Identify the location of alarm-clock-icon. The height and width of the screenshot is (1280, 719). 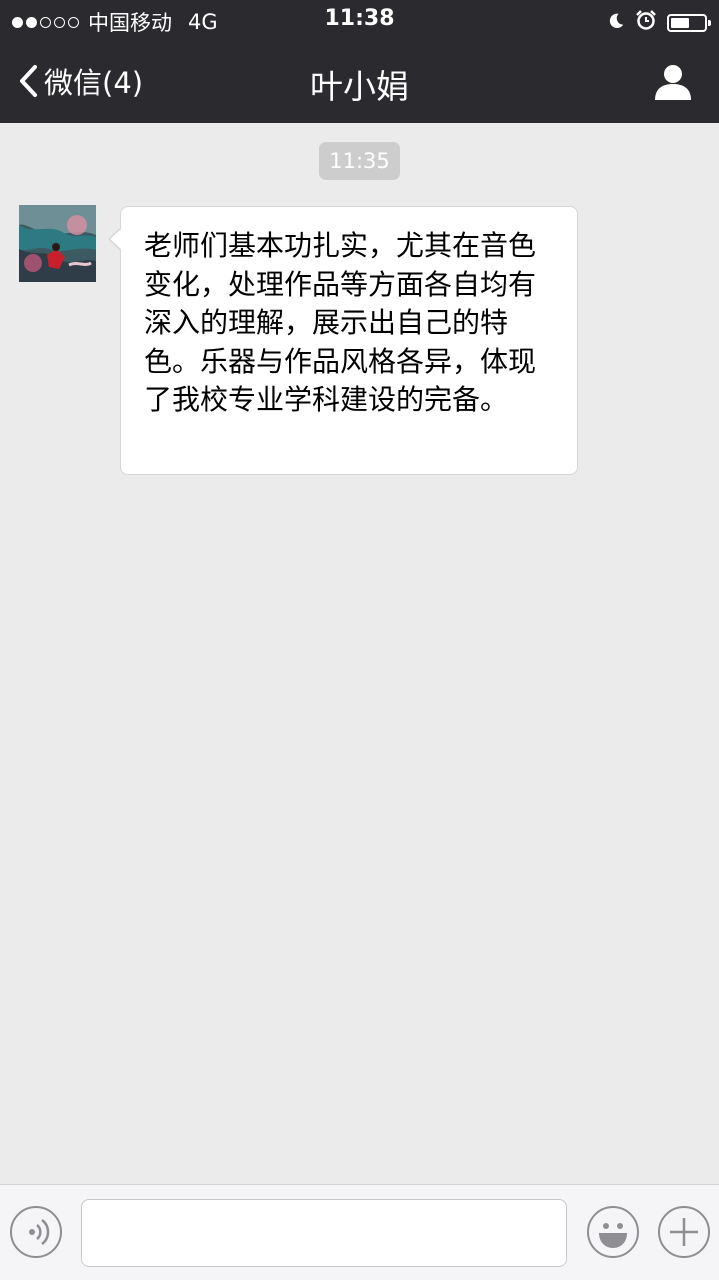
(646, 22).